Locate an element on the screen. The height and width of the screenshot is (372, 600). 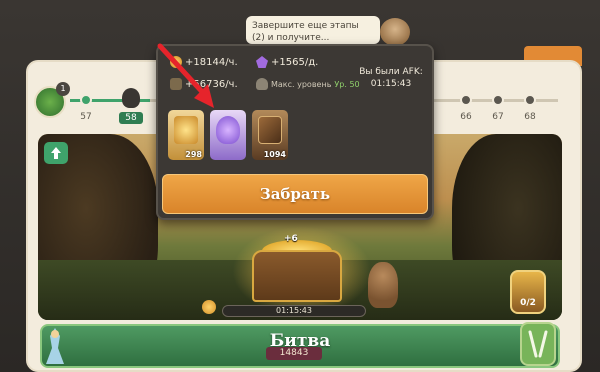
arrow-up-button is located at coordinates (56, 153).